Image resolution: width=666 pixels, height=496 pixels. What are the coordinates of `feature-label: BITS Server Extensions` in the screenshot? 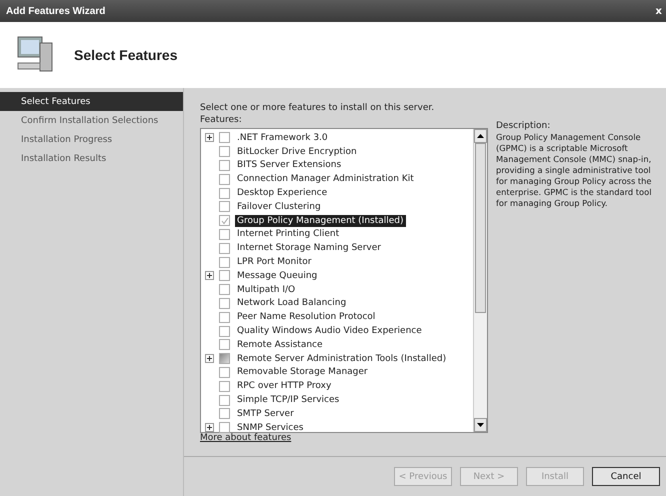 It's located at (289, 165).